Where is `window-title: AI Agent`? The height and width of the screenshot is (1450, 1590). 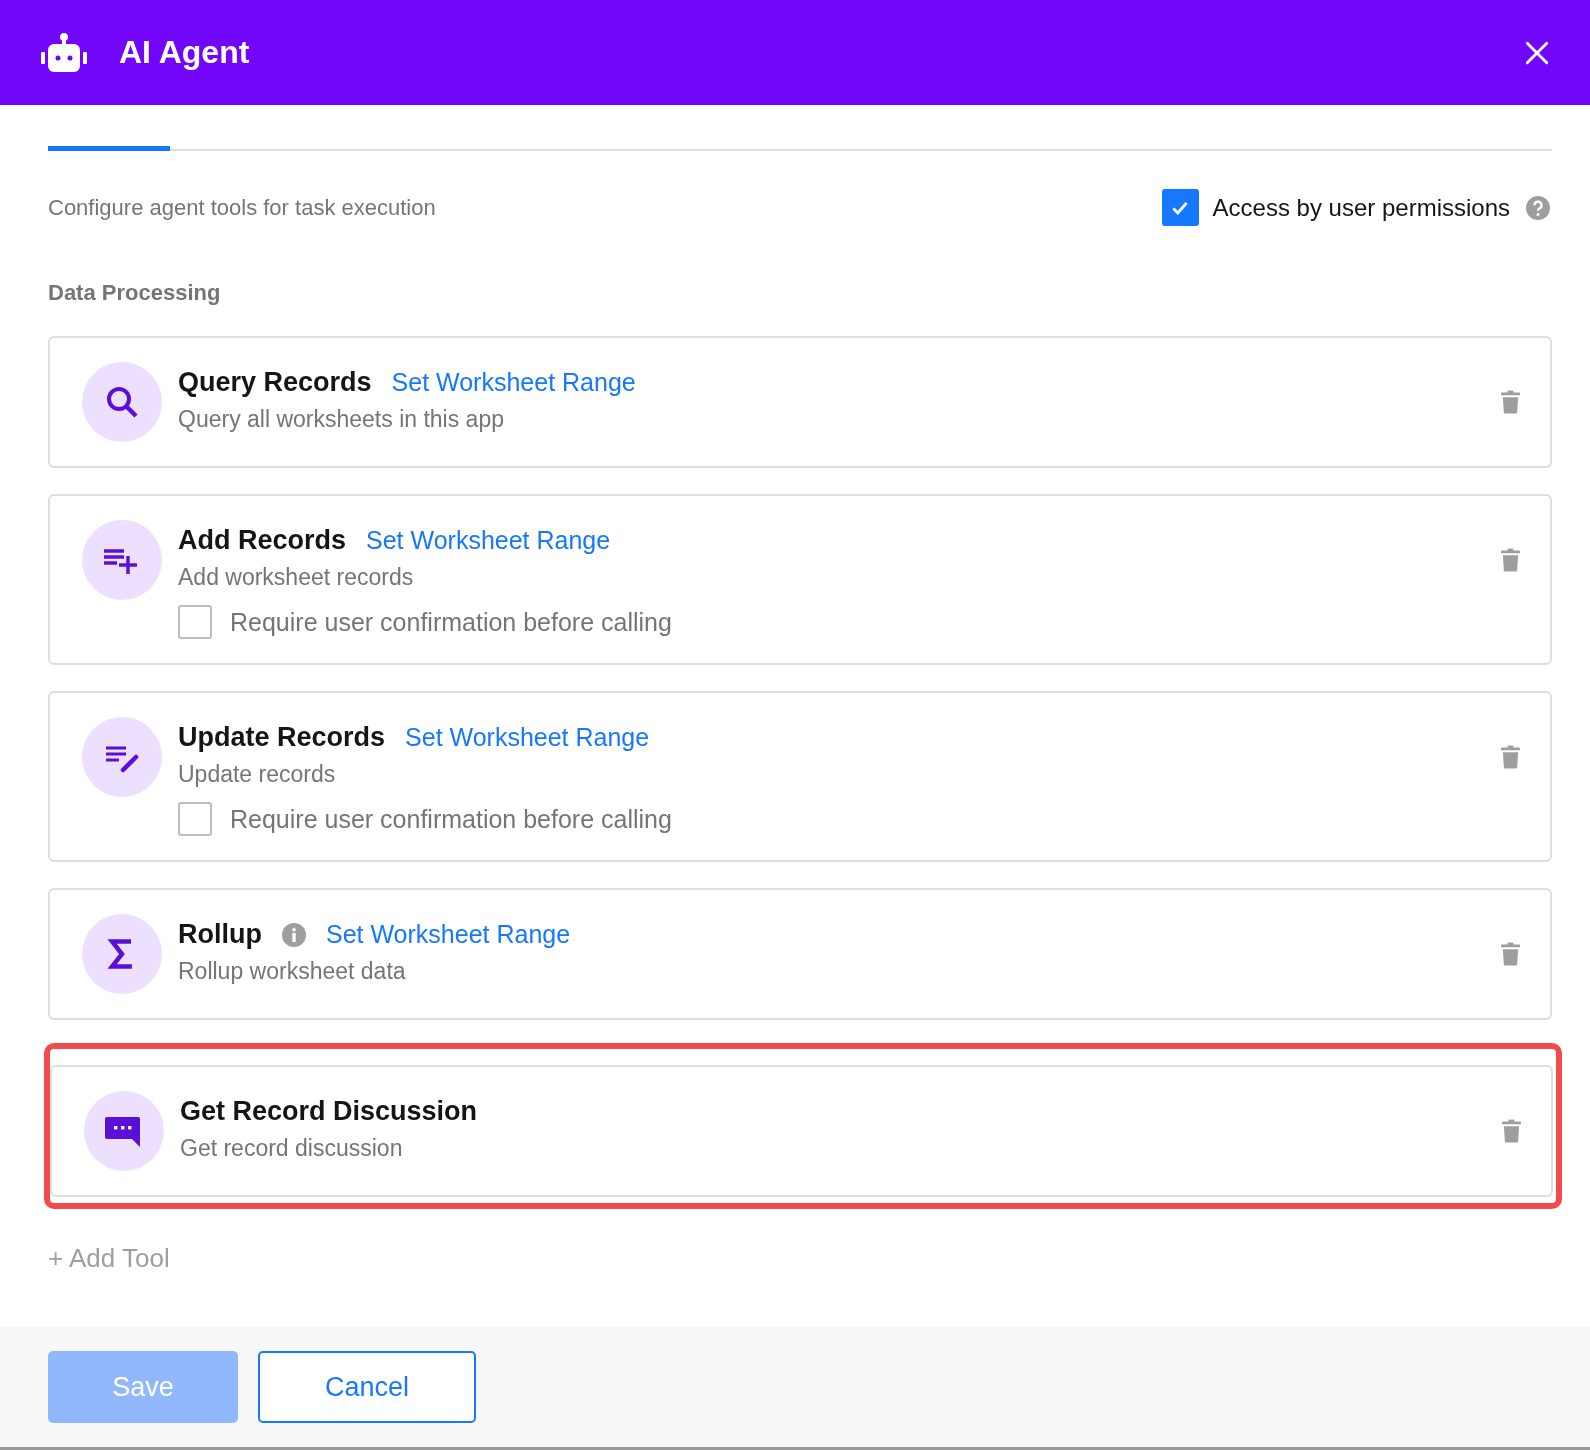
window-title: AI Agent is located at coordinates (185, 52).